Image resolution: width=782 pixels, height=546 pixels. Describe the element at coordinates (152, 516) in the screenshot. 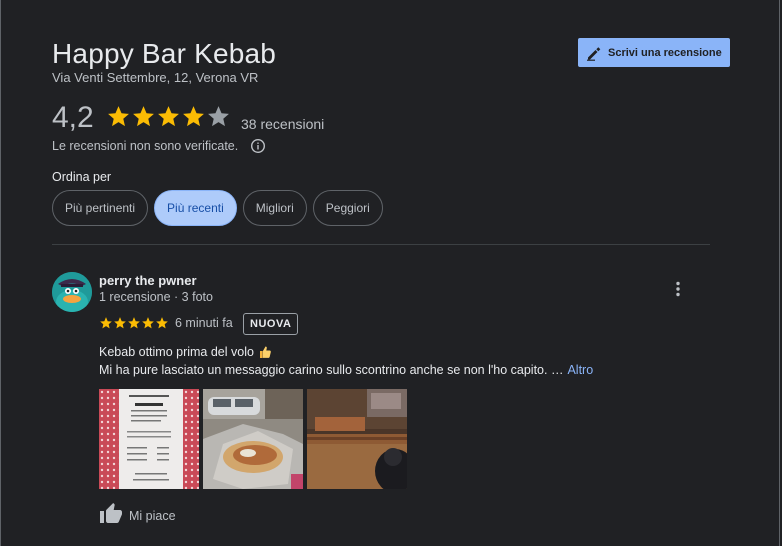

I see `like-label: Mi piace` at that location.